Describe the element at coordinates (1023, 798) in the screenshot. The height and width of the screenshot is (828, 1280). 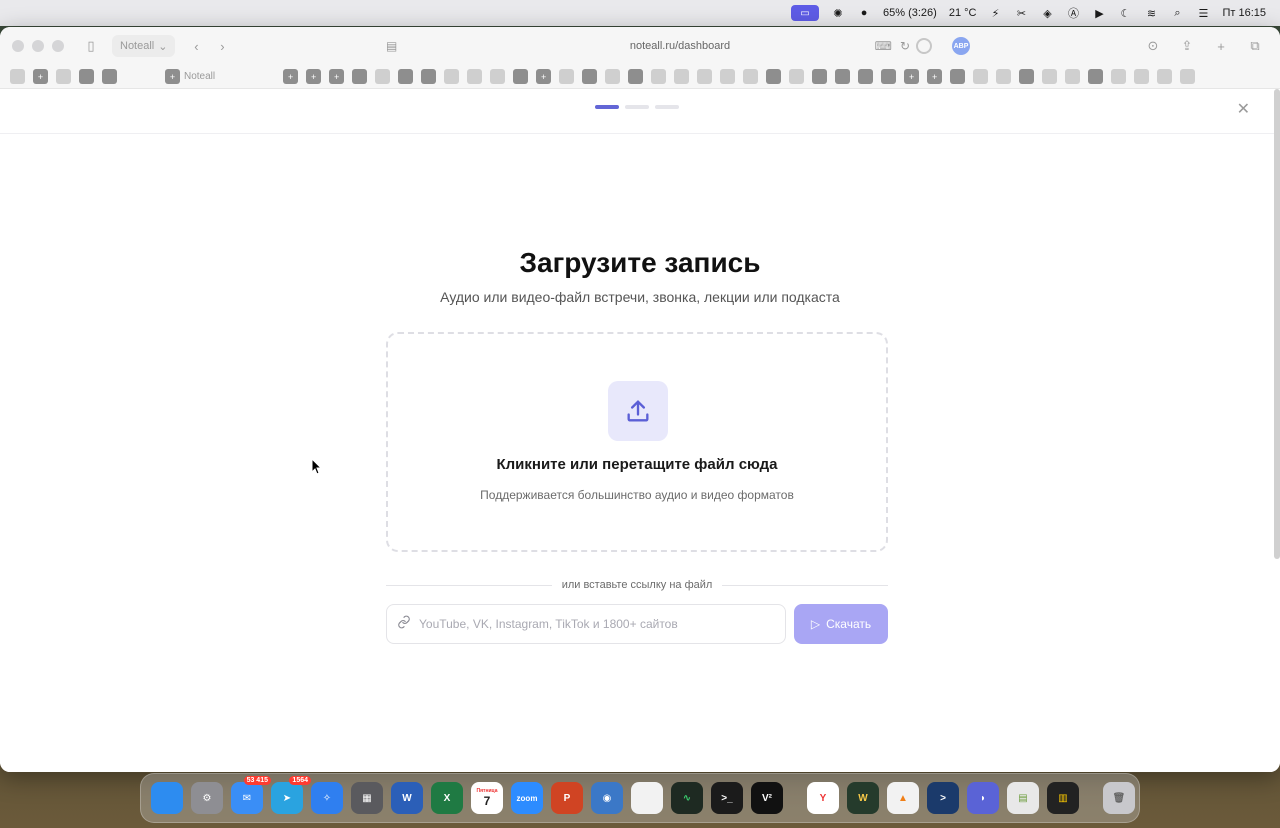
I see `archive-utility-icon: ▤` at that location.